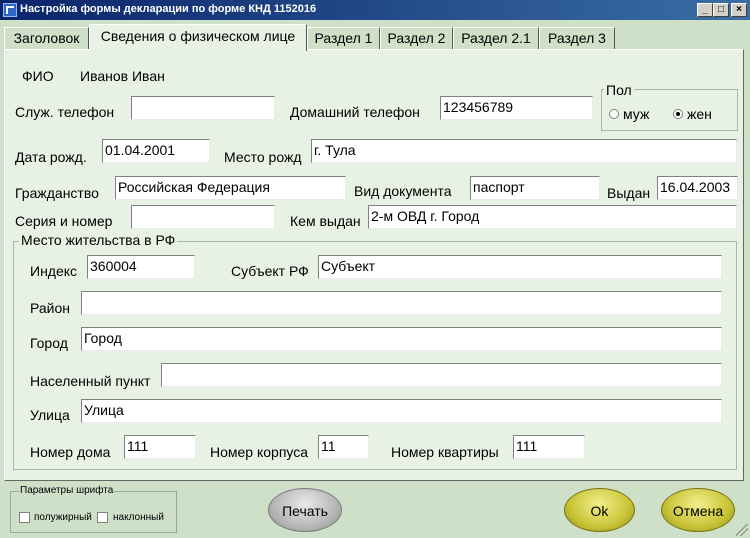 The height and width of the screenshot is (538, 750). I want to click on resize-grip-icon, so click(742, 530).